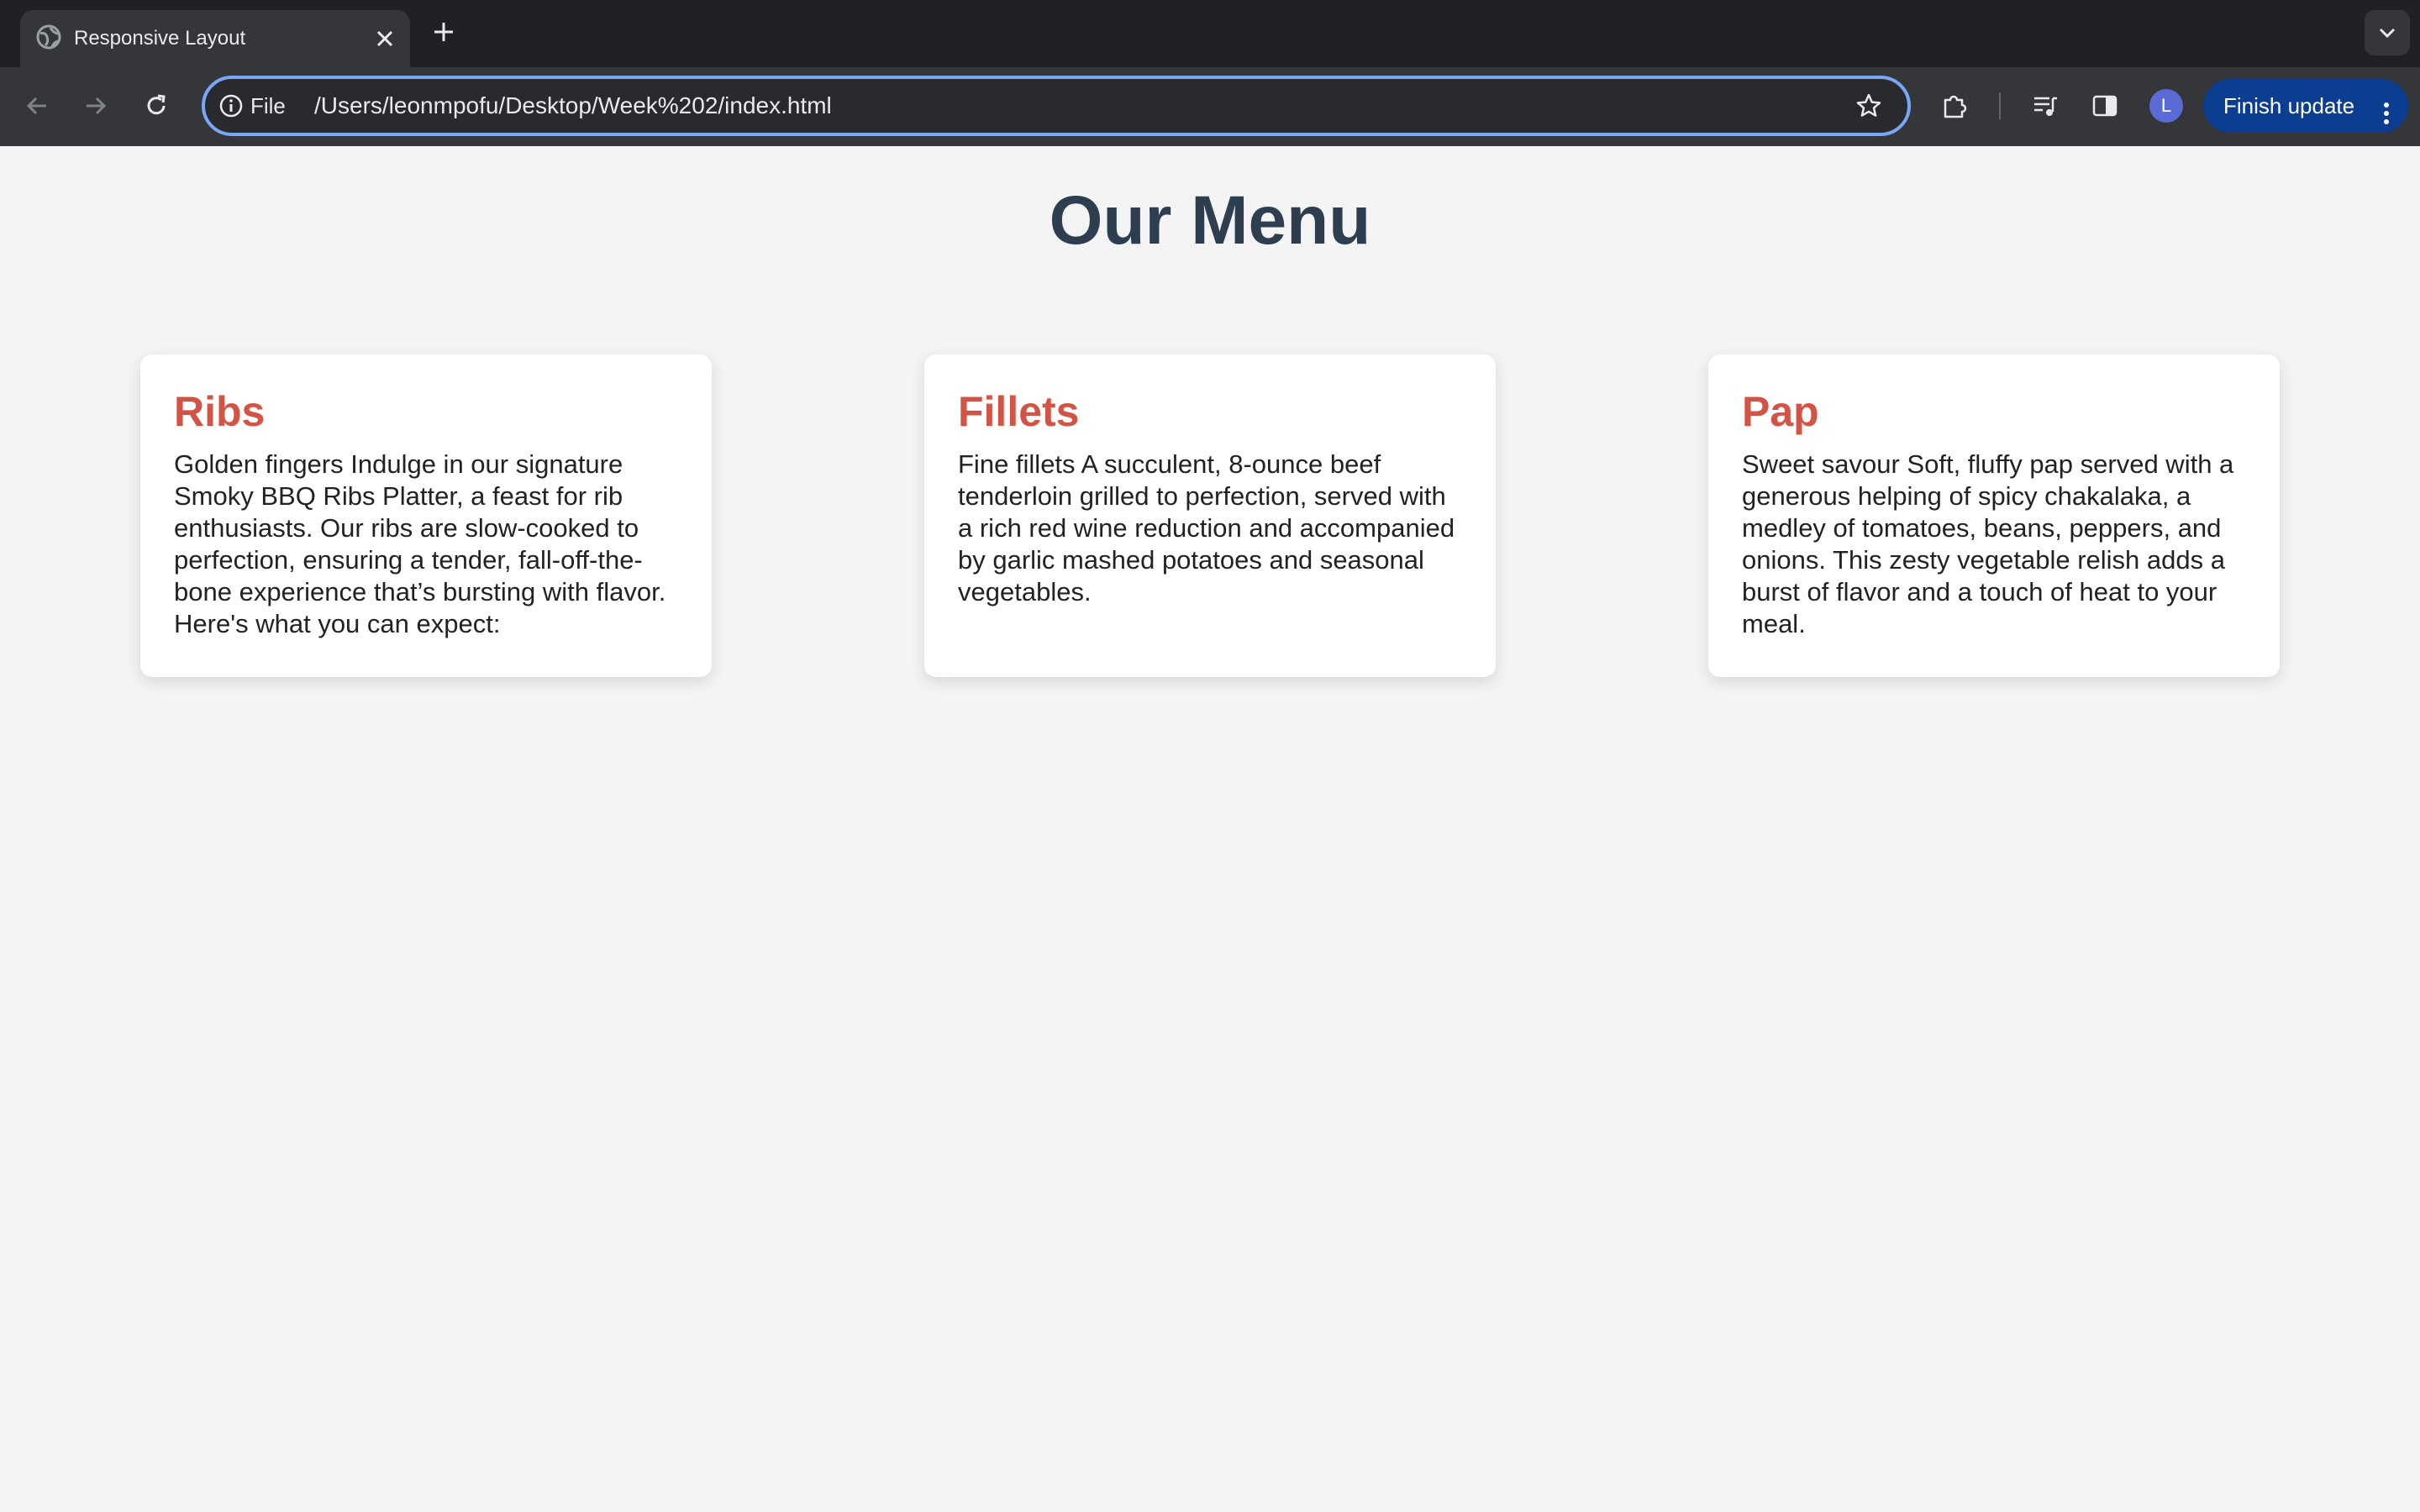 Image resolution: width=2420 pixels, height=1512 pixels. What do you see at coordinates (444, 32) in the screenshot?
I see `plus-icon` at bounding box center [444, 32].